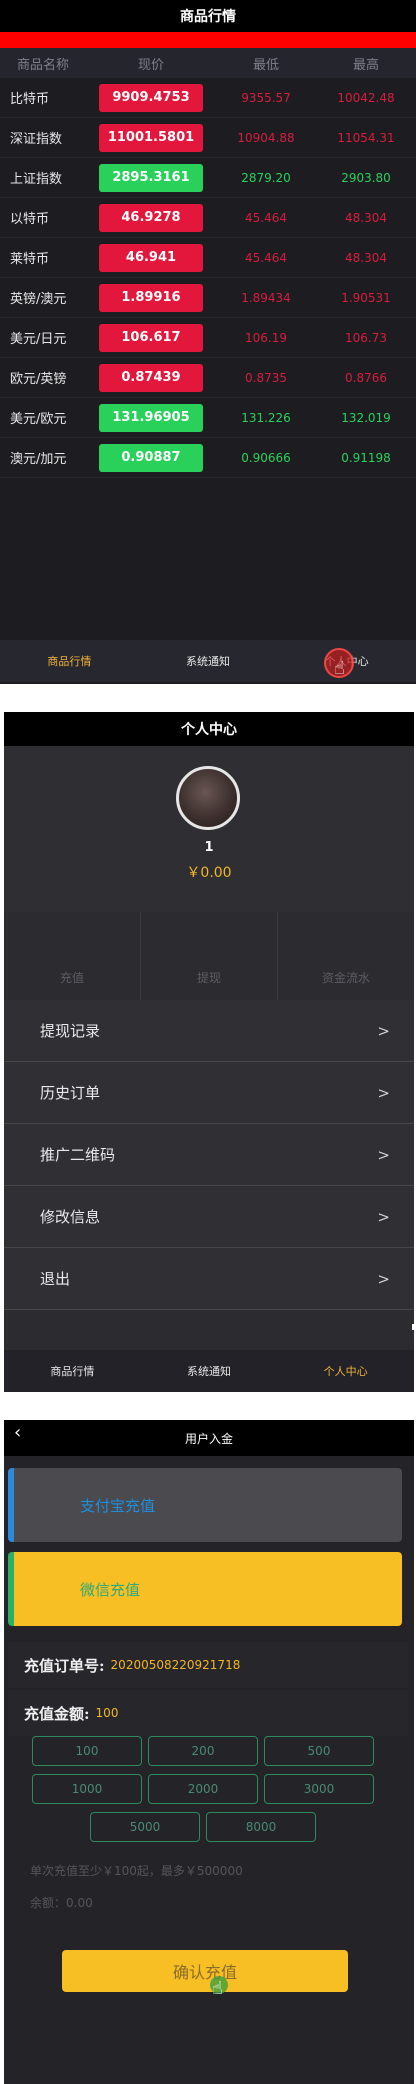 Image resolution: width=416 pixels, height=2084 pixels. What do you see at coordinates (57, 1713) in the screenshot?
I see `amount-label: 充值金额:` at bounding box center [57, 1713].